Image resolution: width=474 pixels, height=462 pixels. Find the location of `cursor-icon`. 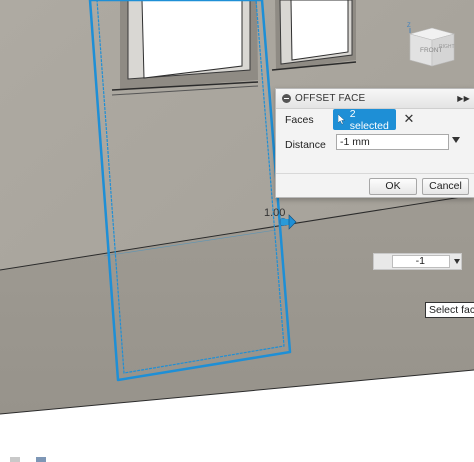

cursor-icon is located at coordinates (342, 119).